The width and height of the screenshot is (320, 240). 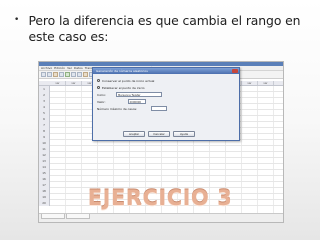 What do you see at coordinates (166, 87) in the screenshot?
I see `option-set-start: Establecer el punto de inicio` at bounding box center [166, 87].